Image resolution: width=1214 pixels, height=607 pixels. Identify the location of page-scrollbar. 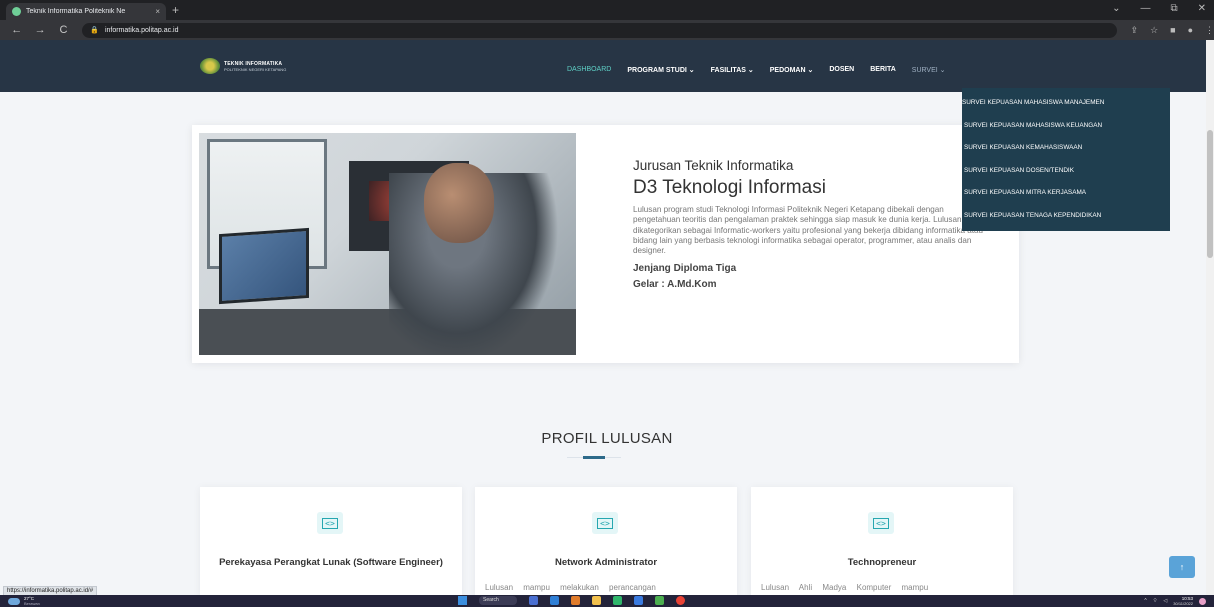
(1210, 317).